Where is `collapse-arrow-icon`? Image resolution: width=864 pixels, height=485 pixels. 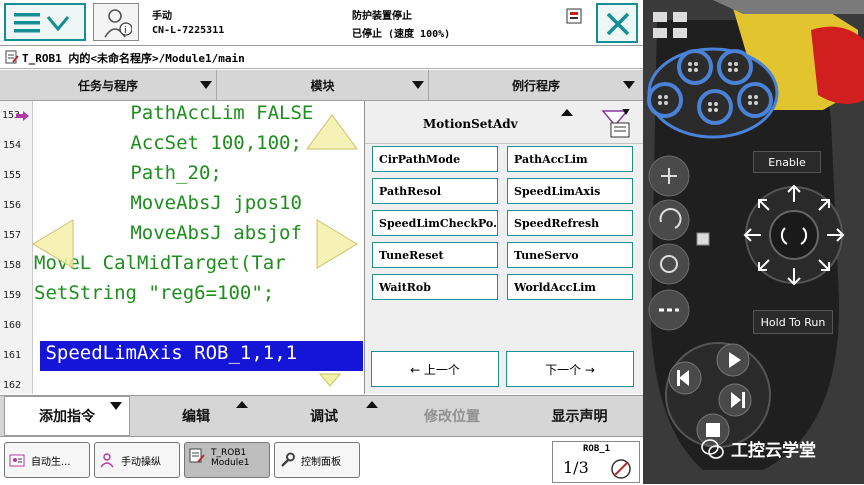 collapse-arrow-icon is located at coordinates (567, 112).